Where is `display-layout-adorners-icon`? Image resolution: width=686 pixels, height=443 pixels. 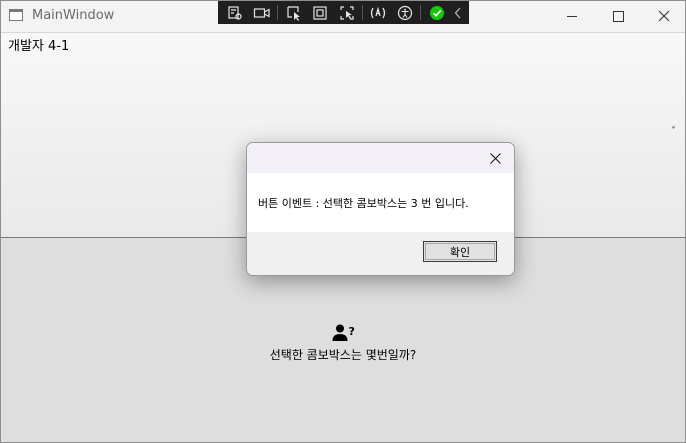 display-layout-adorners-icon is located at coordinates (320, 12).